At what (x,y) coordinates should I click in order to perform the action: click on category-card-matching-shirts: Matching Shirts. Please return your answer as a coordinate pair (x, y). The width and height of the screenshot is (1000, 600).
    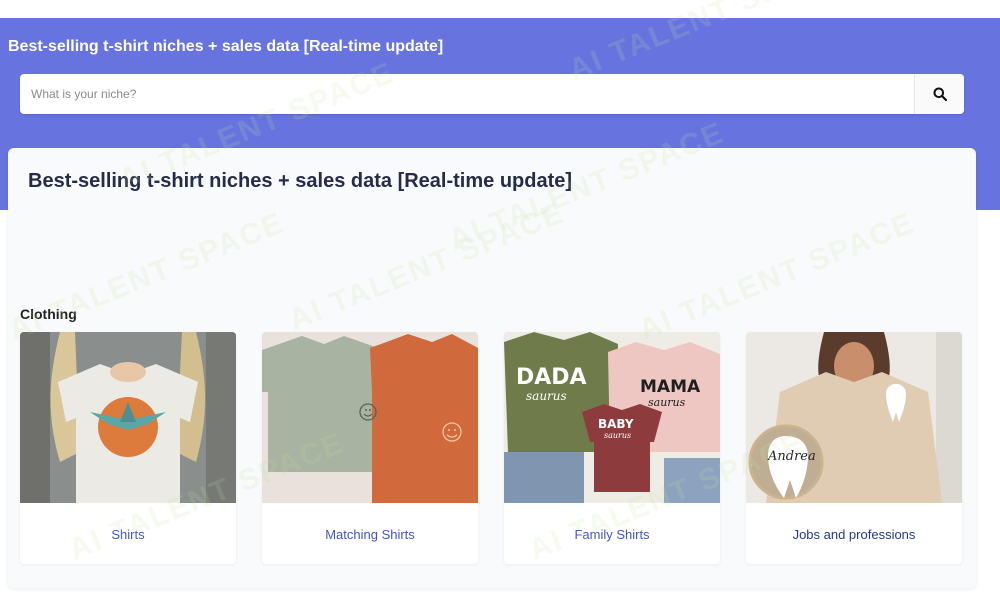
    Looking at the image, I should click on (370, 448).